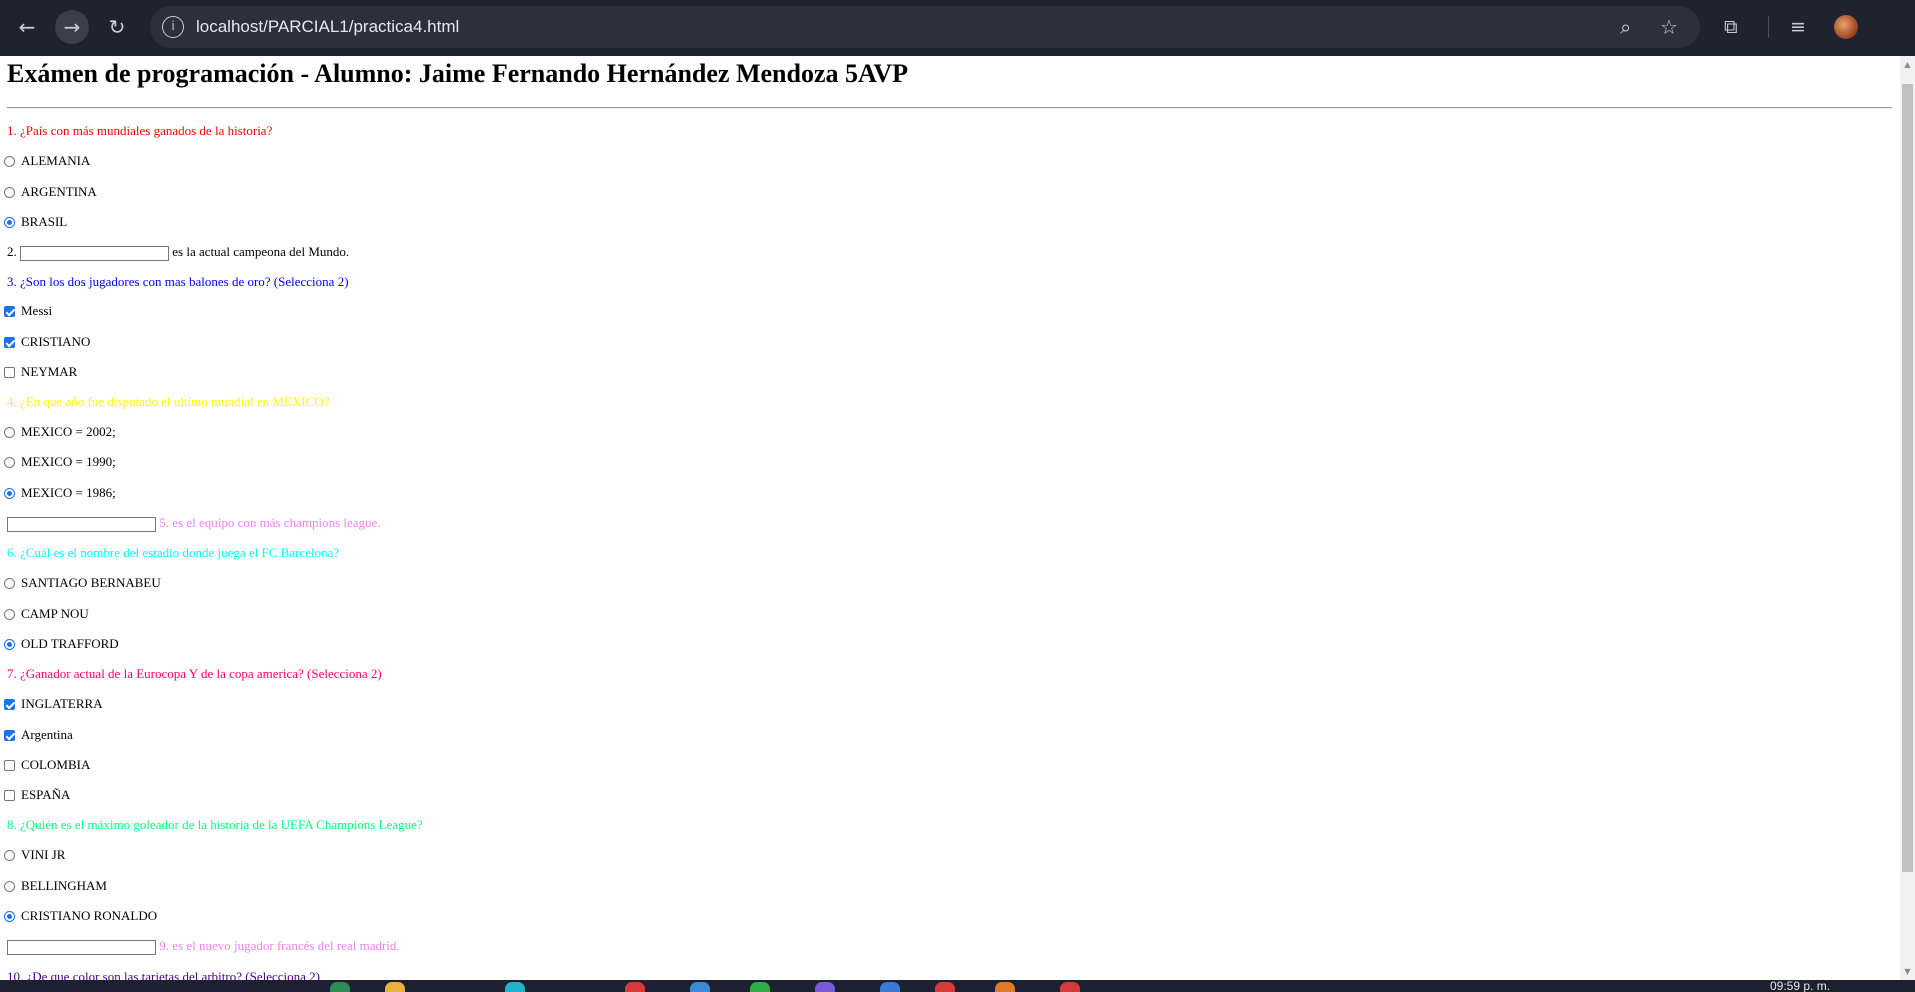 The width and height of the screenshot is (1915, 992). Describe the element at coordinates (53, 886) in the screenshot. I see `q8-option-bellingham: BELLINGHAM` at that location.